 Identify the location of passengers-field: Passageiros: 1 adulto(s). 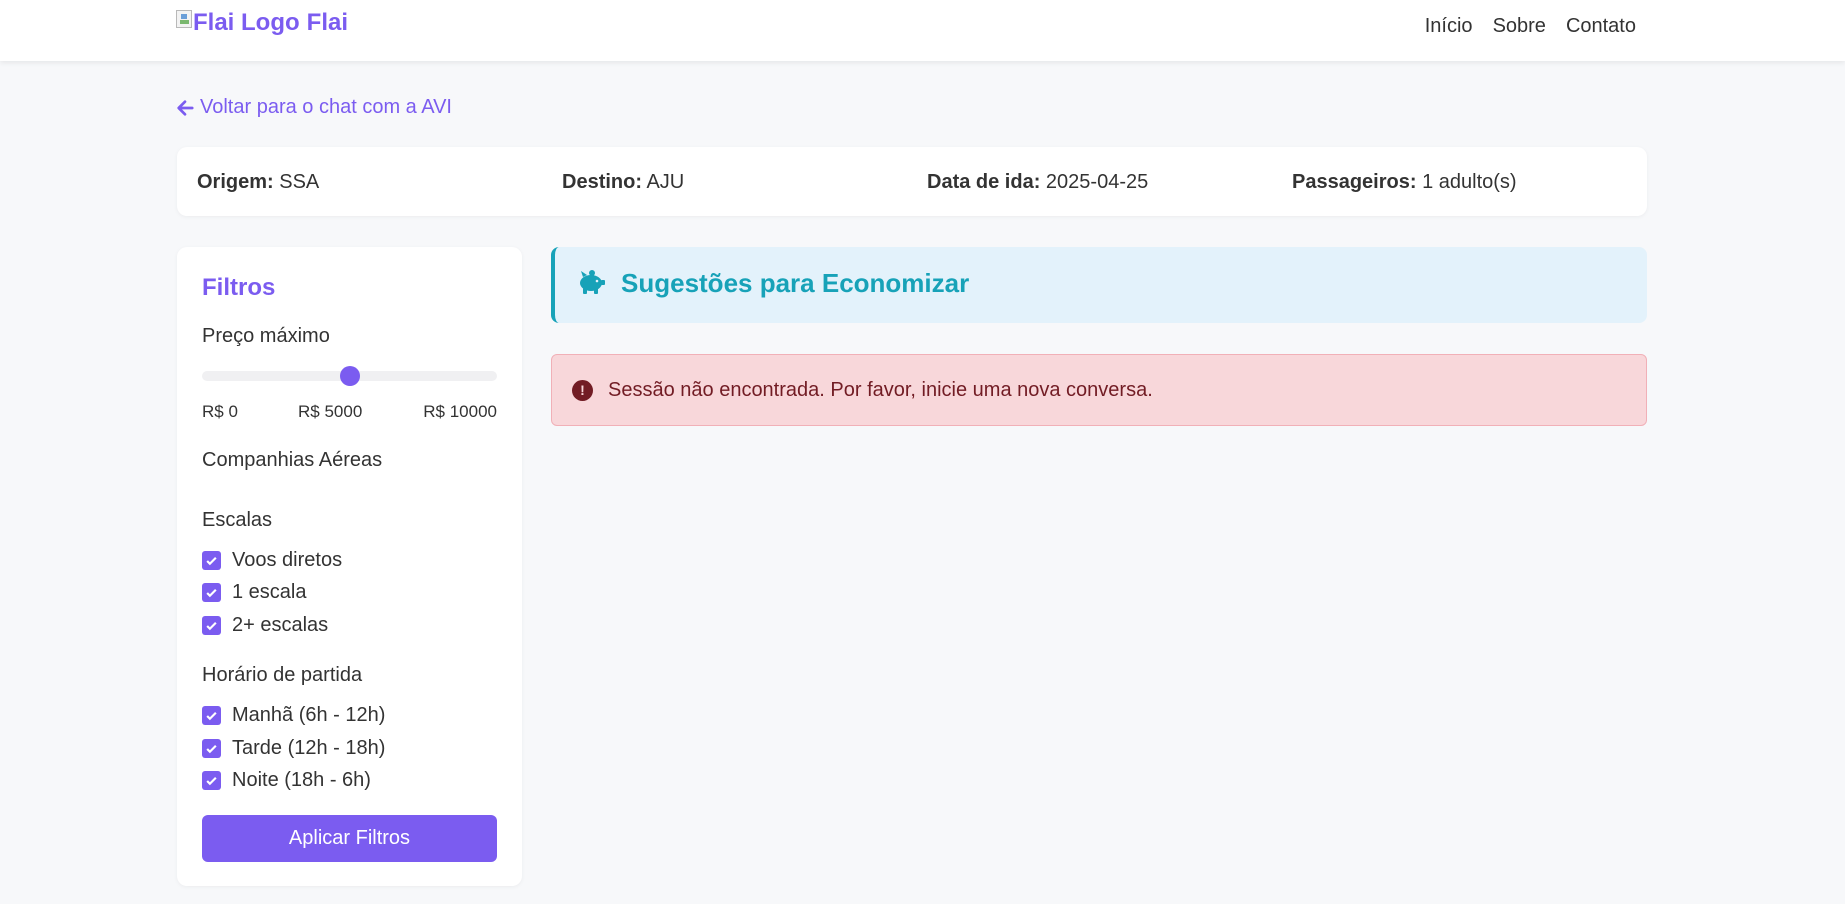
(1404, 182).